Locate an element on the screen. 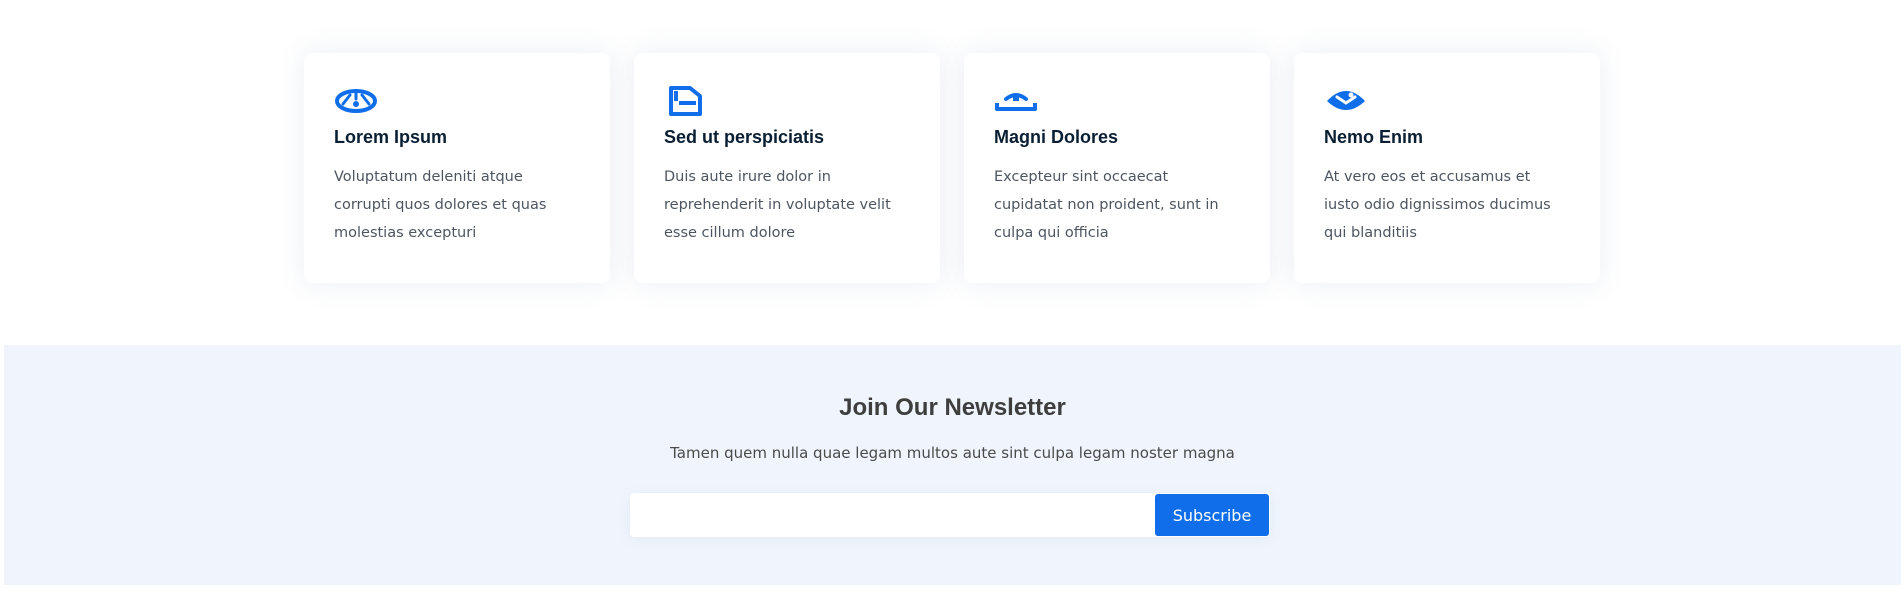  newsletter-form: Subscribe is located at coordinates (950, 515).